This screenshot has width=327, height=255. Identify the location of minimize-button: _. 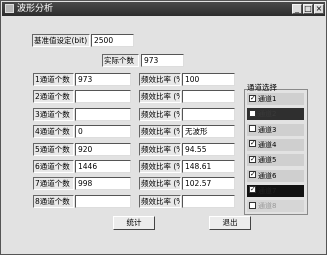
(297, 9).